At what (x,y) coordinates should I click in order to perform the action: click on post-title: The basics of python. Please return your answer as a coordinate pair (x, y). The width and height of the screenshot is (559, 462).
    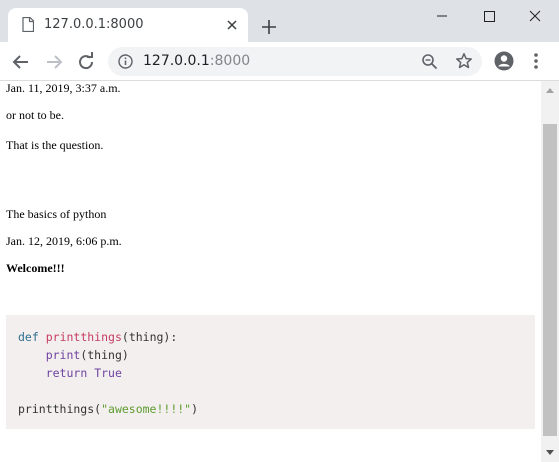
    Looking at the image, I should click on (56, 214).